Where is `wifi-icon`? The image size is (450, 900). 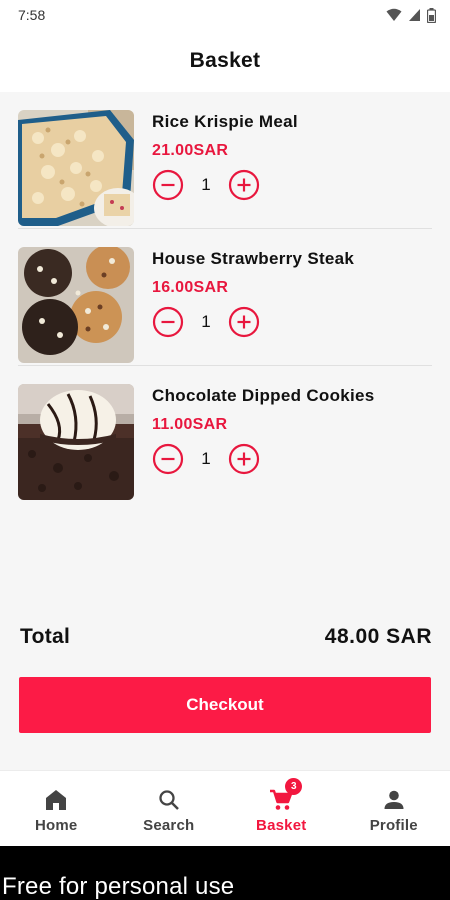
wifi-icon is located at coordinates (394, 14).